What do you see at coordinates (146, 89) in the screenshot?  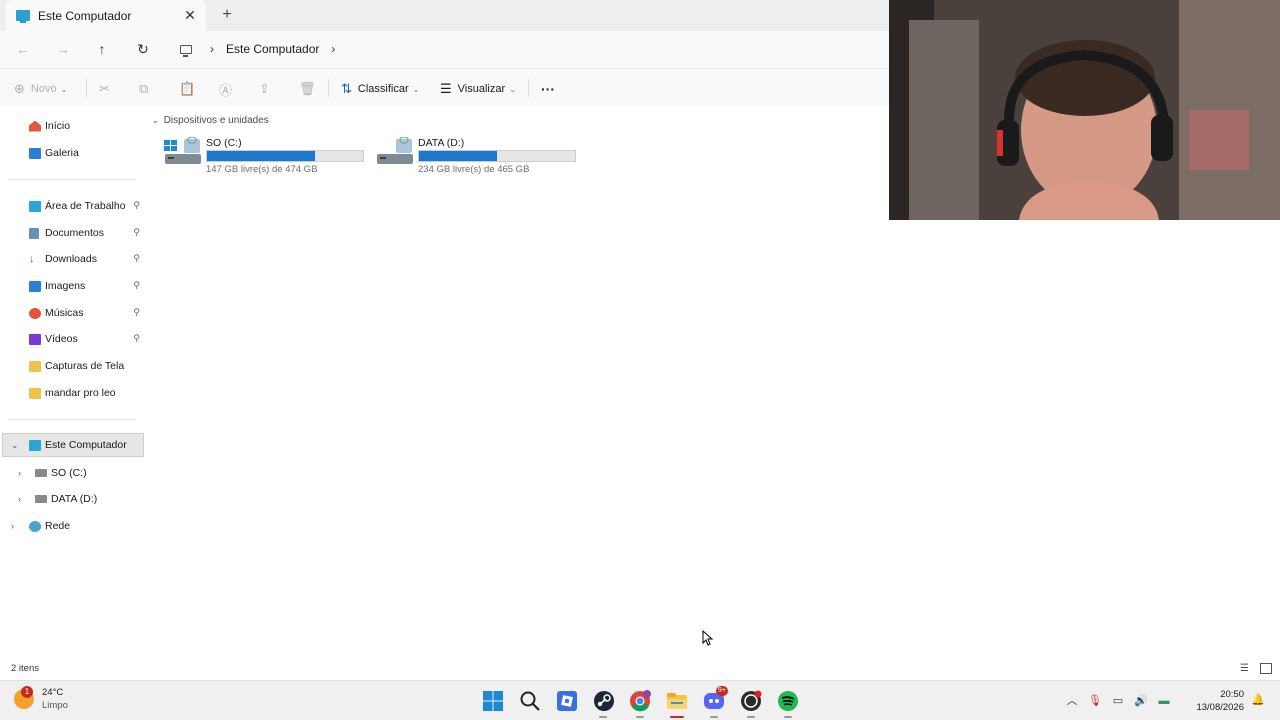 I see `copy-button: ⧉` at bounding box center [146, 89].